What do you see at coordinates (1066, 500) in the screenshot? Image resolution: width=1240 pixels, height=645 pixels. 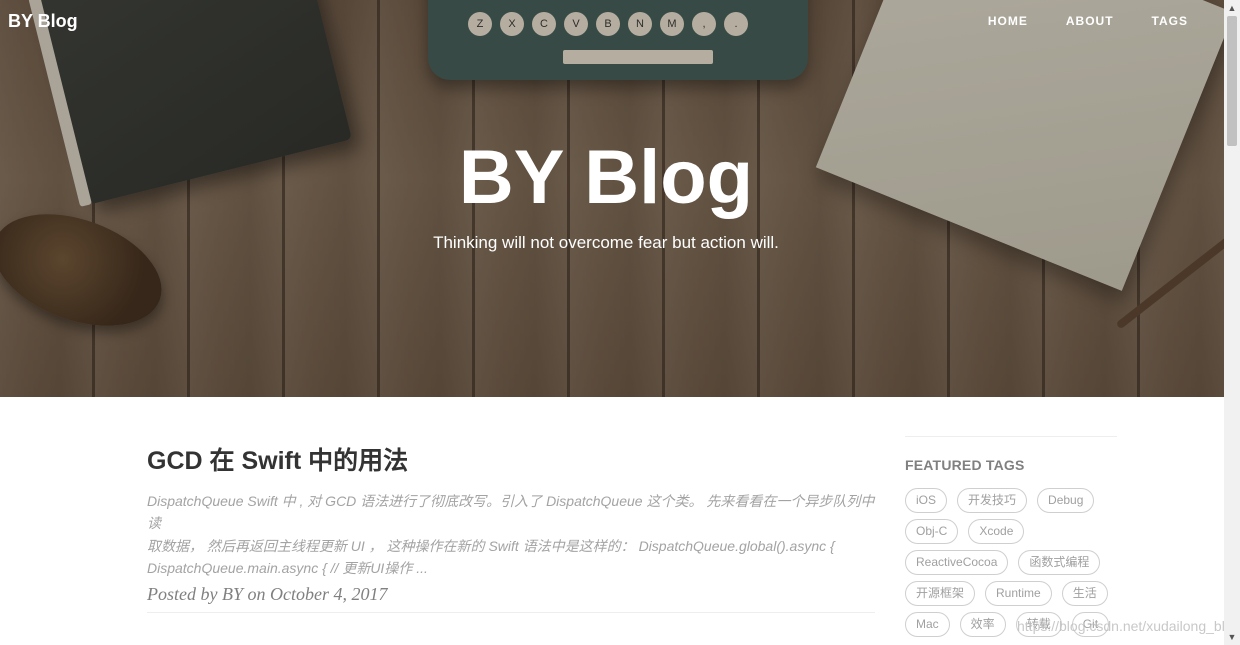 I see `tag-debug: Debug` at bounding box center [1066, 500].